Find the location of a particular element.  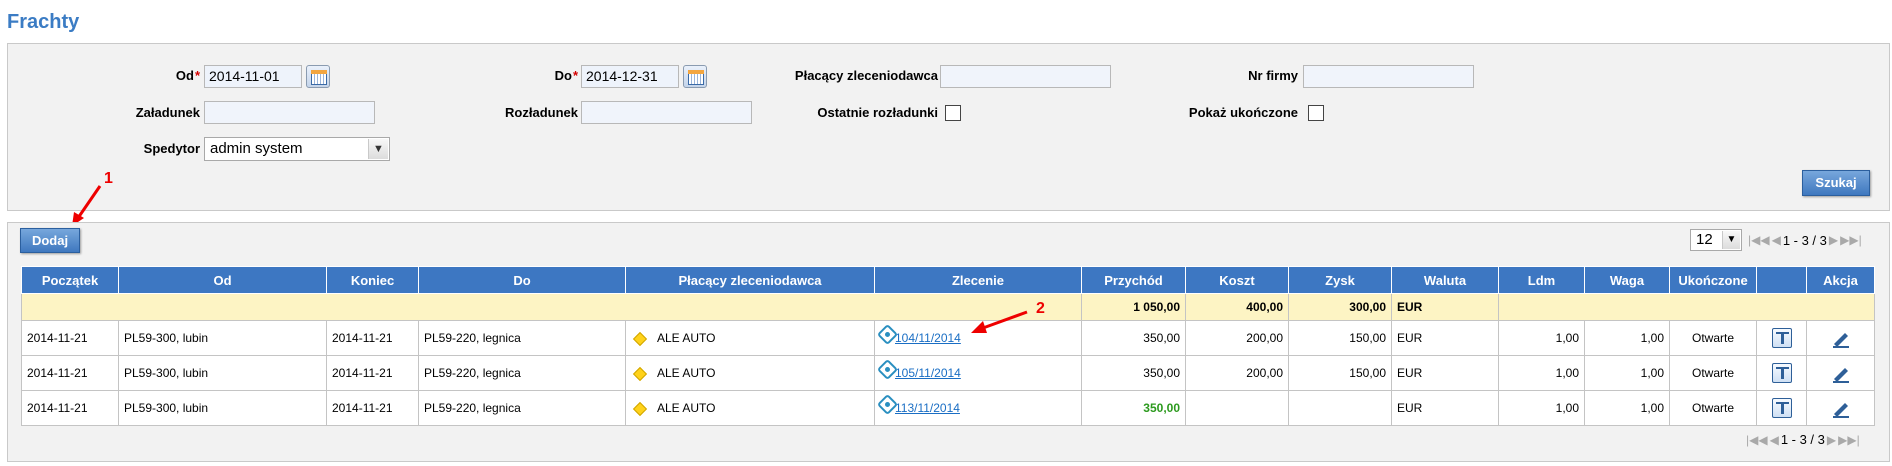

column-header: Ukończone is located at coordinates (1713, 280).